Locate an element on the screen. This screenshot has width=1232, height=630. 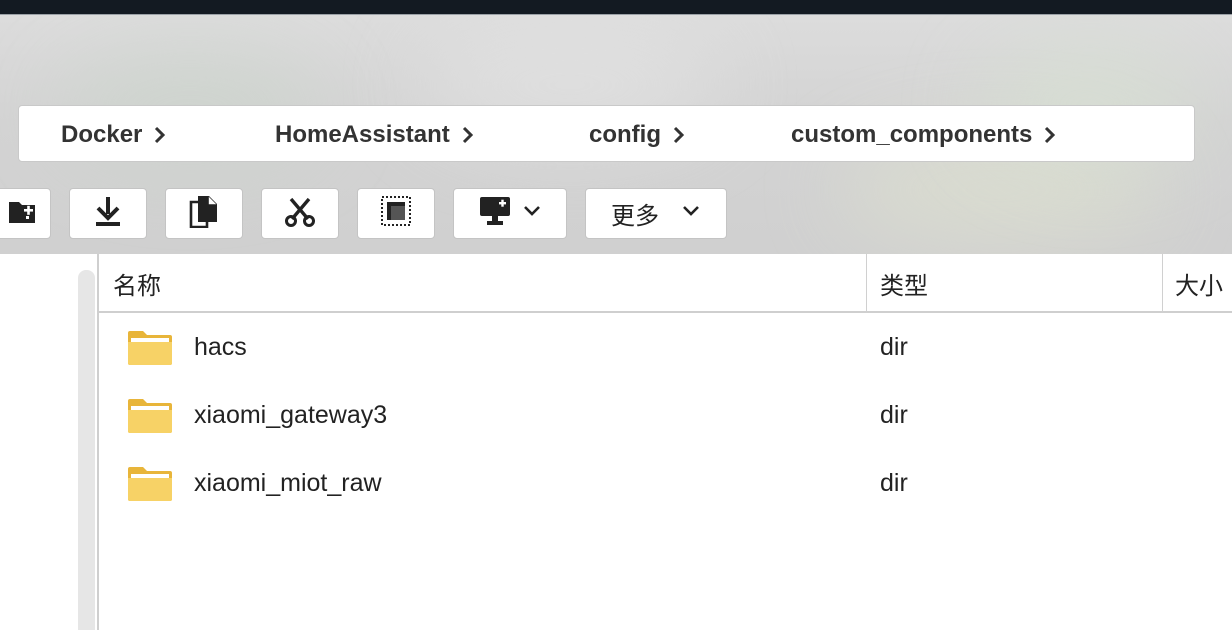
scissors-icon is located at coordinates (300, 213).